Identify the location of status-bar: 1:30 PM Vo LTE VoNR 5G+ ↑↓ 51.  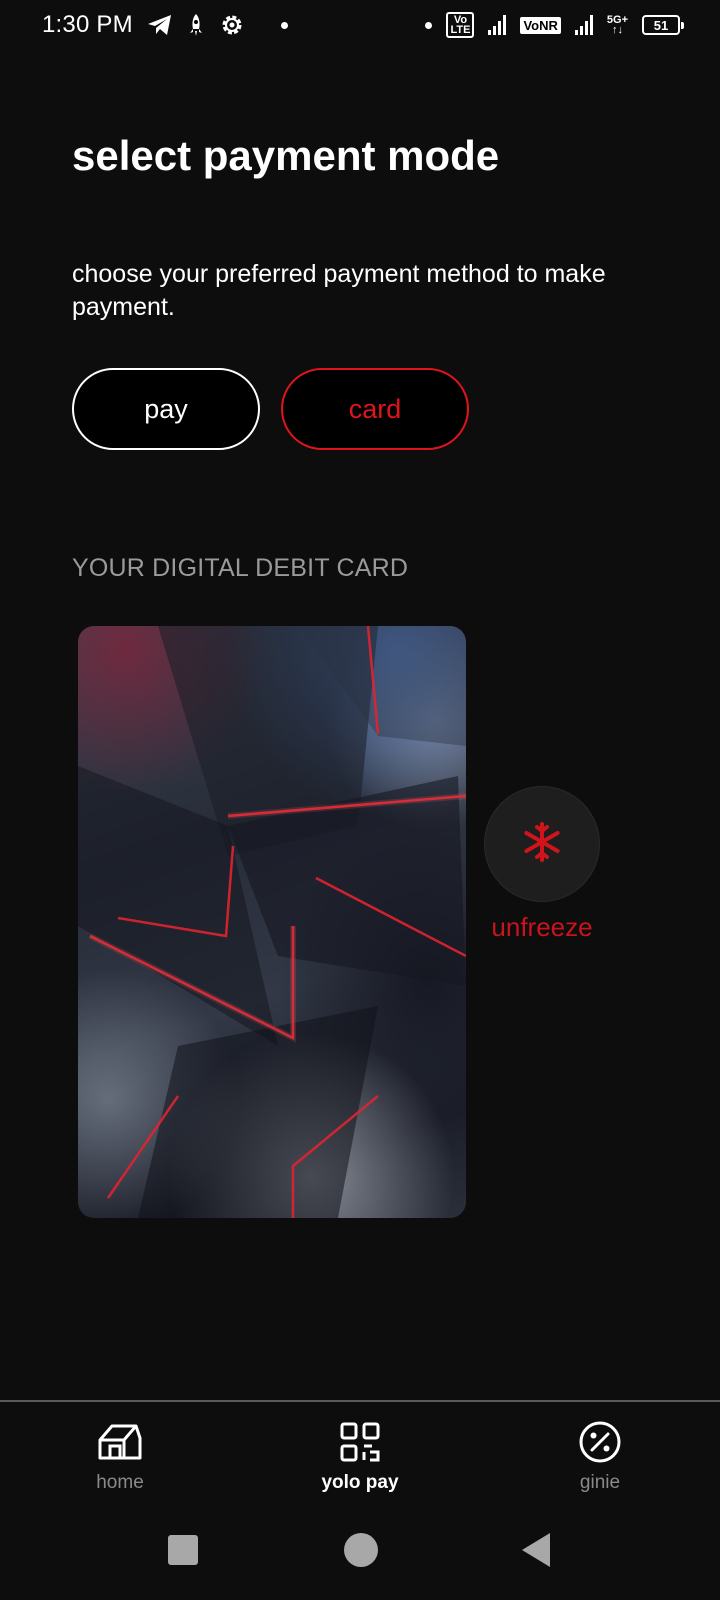
(360, 25).